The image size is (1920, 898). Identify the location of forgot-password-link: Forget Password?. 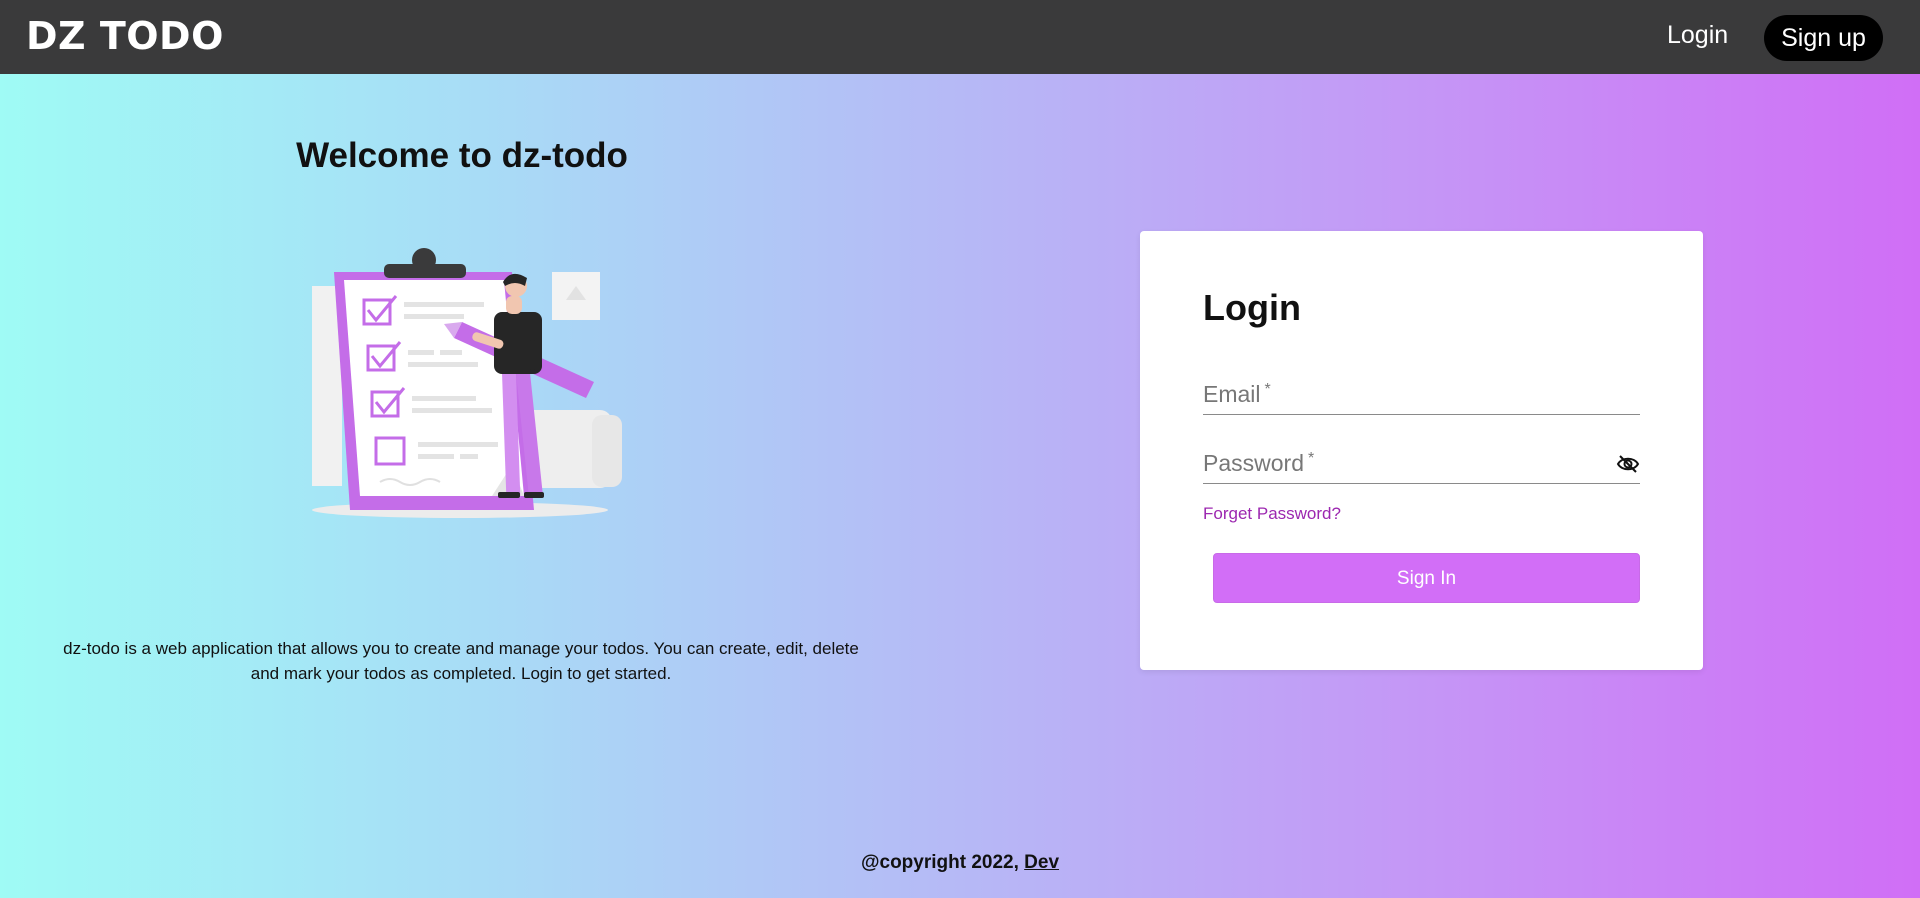
(1272, 514).